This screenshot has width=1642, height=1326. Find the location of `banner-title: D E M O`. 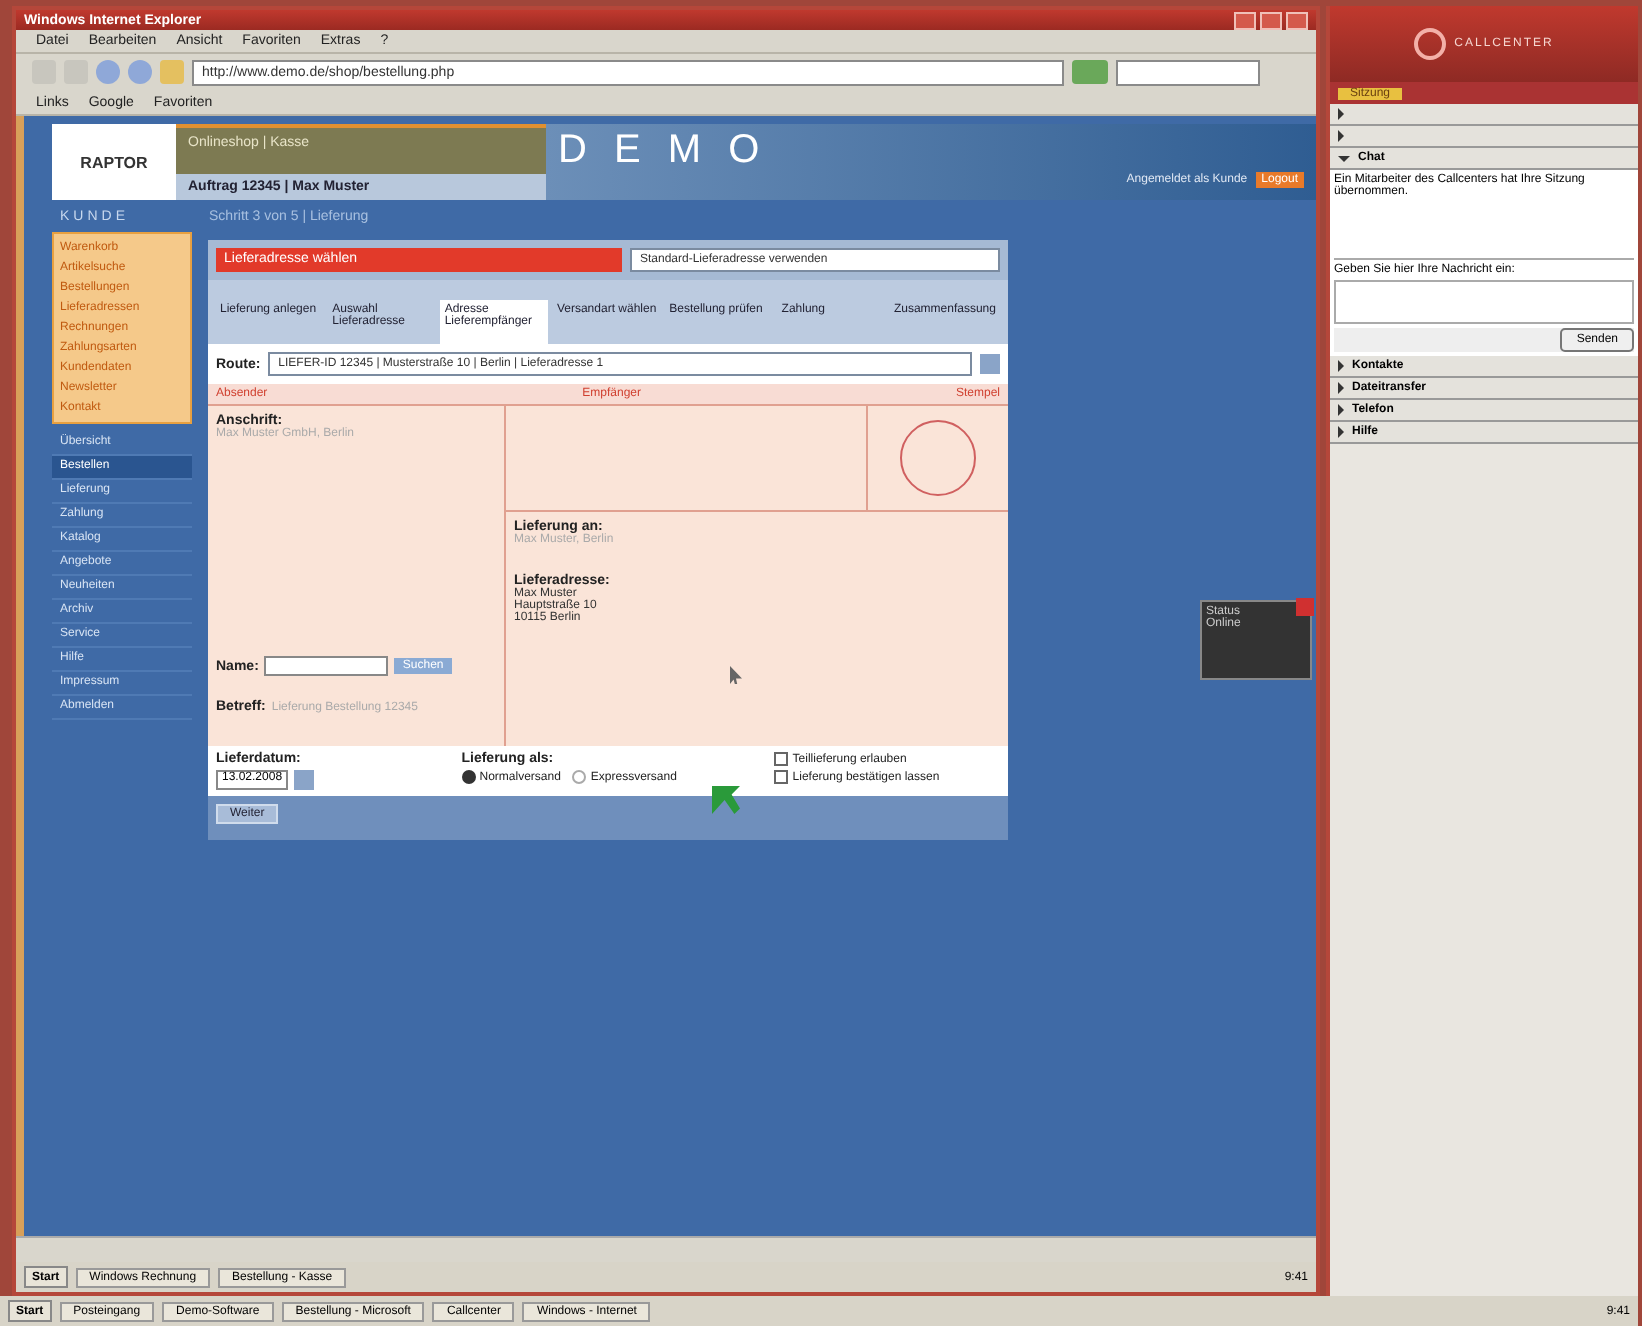

banner-title: D E M O is located at coordinates (664, 150).